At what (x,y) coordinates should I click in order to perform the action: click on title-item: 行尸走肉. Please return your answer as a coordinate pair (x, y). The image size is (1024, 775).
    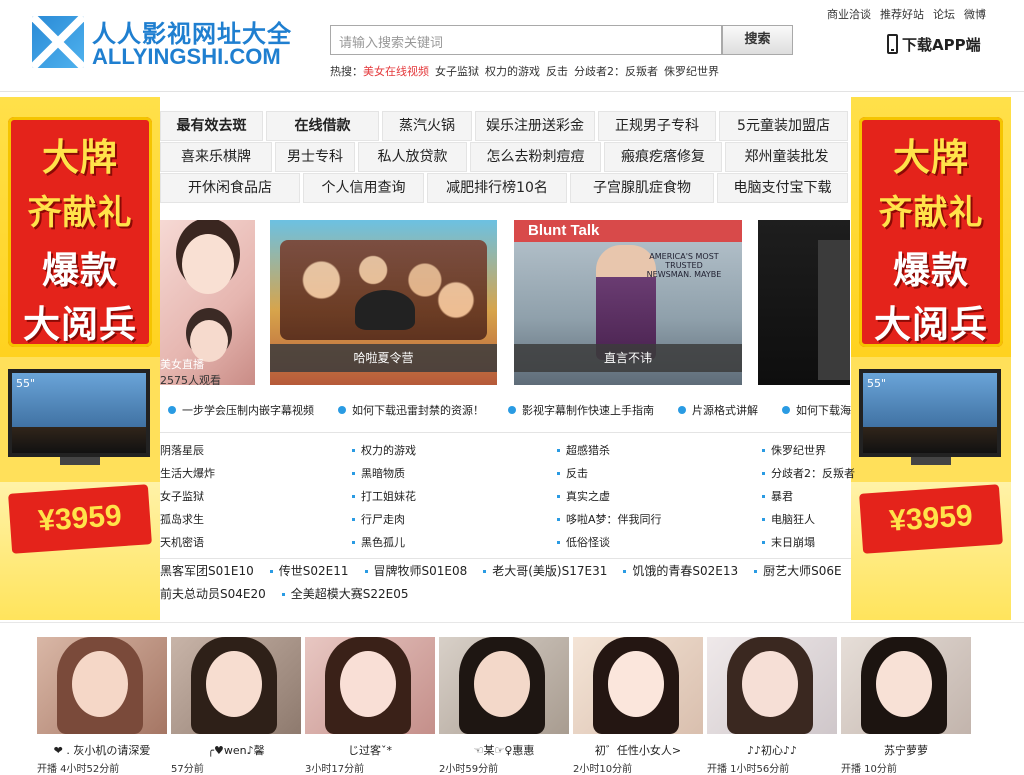
    Looking at the image, I should click on (384, 519).